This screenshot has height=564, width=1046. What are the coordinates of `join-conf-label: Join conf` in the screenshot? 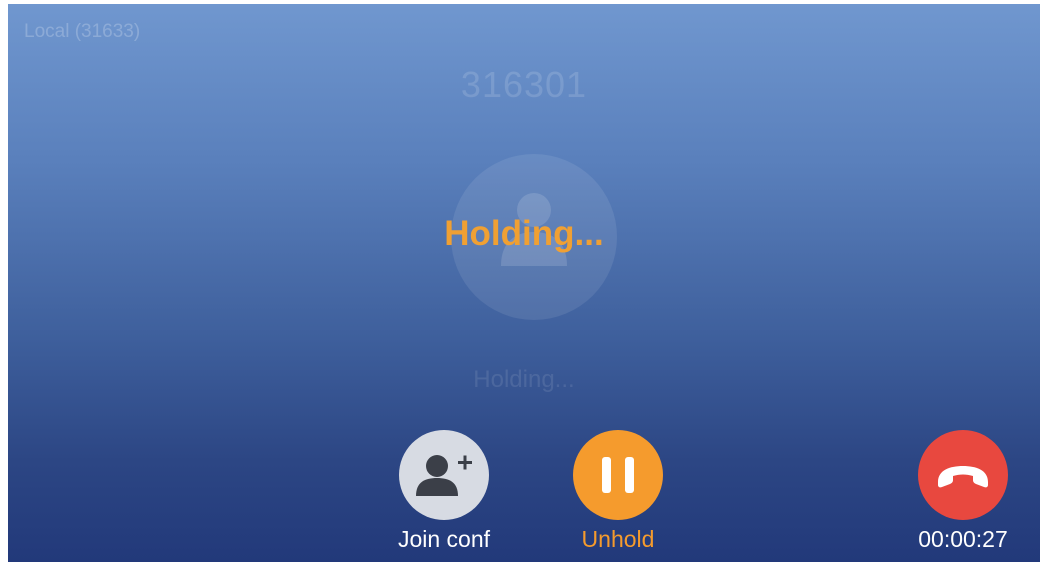 It's located at (444, 539).